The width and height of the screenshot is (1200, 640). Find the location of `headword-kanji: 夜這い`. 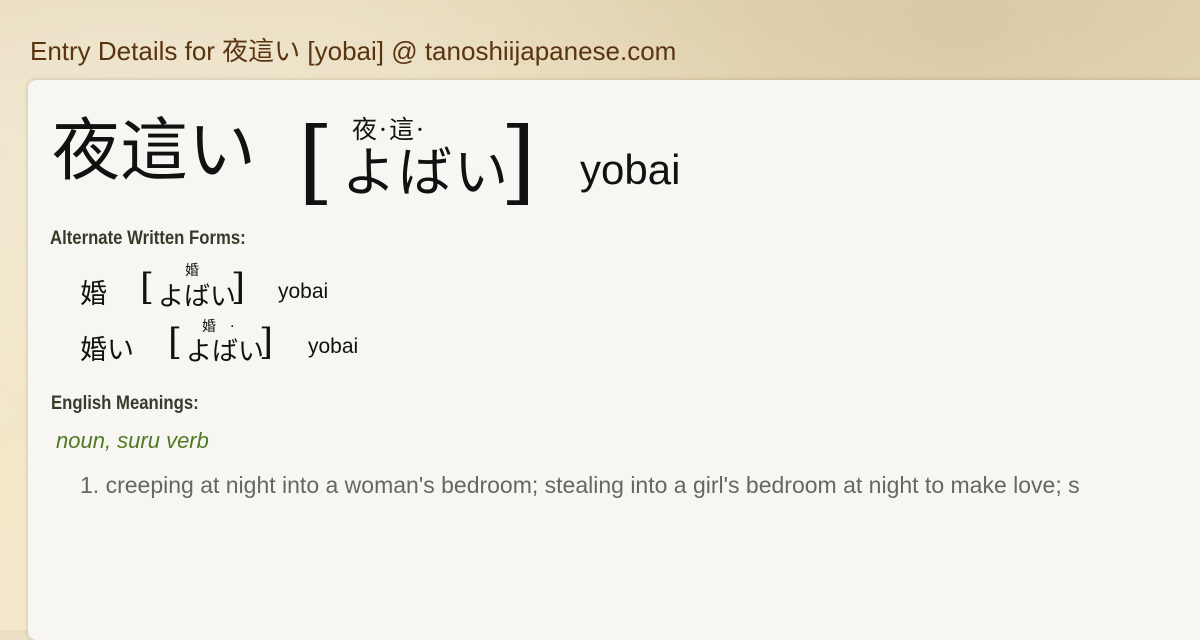

headword-kanji: 夜這い is located at coordinates (154, 151).